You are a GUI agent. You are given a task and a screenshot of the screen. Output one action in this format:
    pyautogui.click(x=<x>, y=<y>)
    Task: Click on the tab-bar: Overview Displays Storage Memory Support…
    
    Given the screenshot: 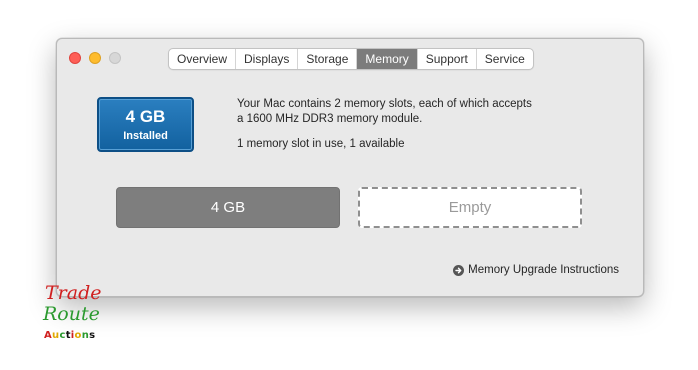 What is the action you would take?
    pyautogui.click(x=351, y=59)
    